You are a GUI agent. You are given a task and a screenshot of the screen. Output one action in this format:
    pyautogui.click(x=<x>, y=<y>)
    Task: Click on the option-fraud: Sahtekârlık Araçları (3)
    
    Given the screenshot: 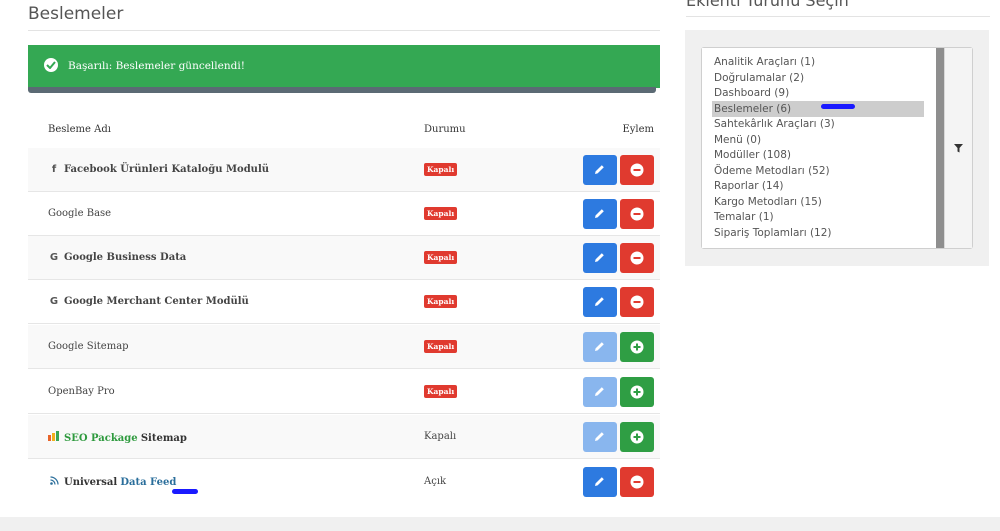 What is the action you would take?
    pyautogui.click(x=774, y=124)
    